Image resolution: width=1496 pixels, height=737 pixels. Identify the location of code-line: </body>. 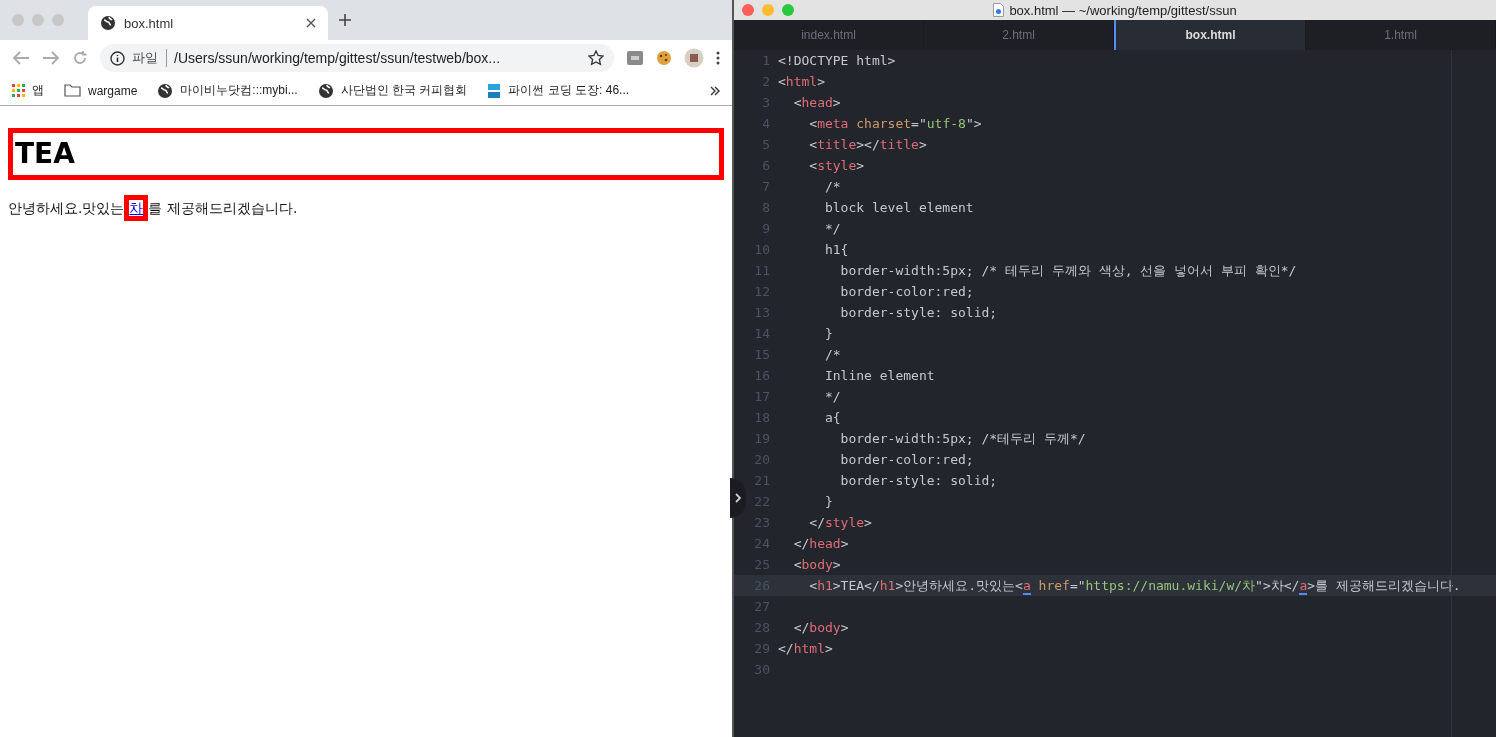
(820, 627).